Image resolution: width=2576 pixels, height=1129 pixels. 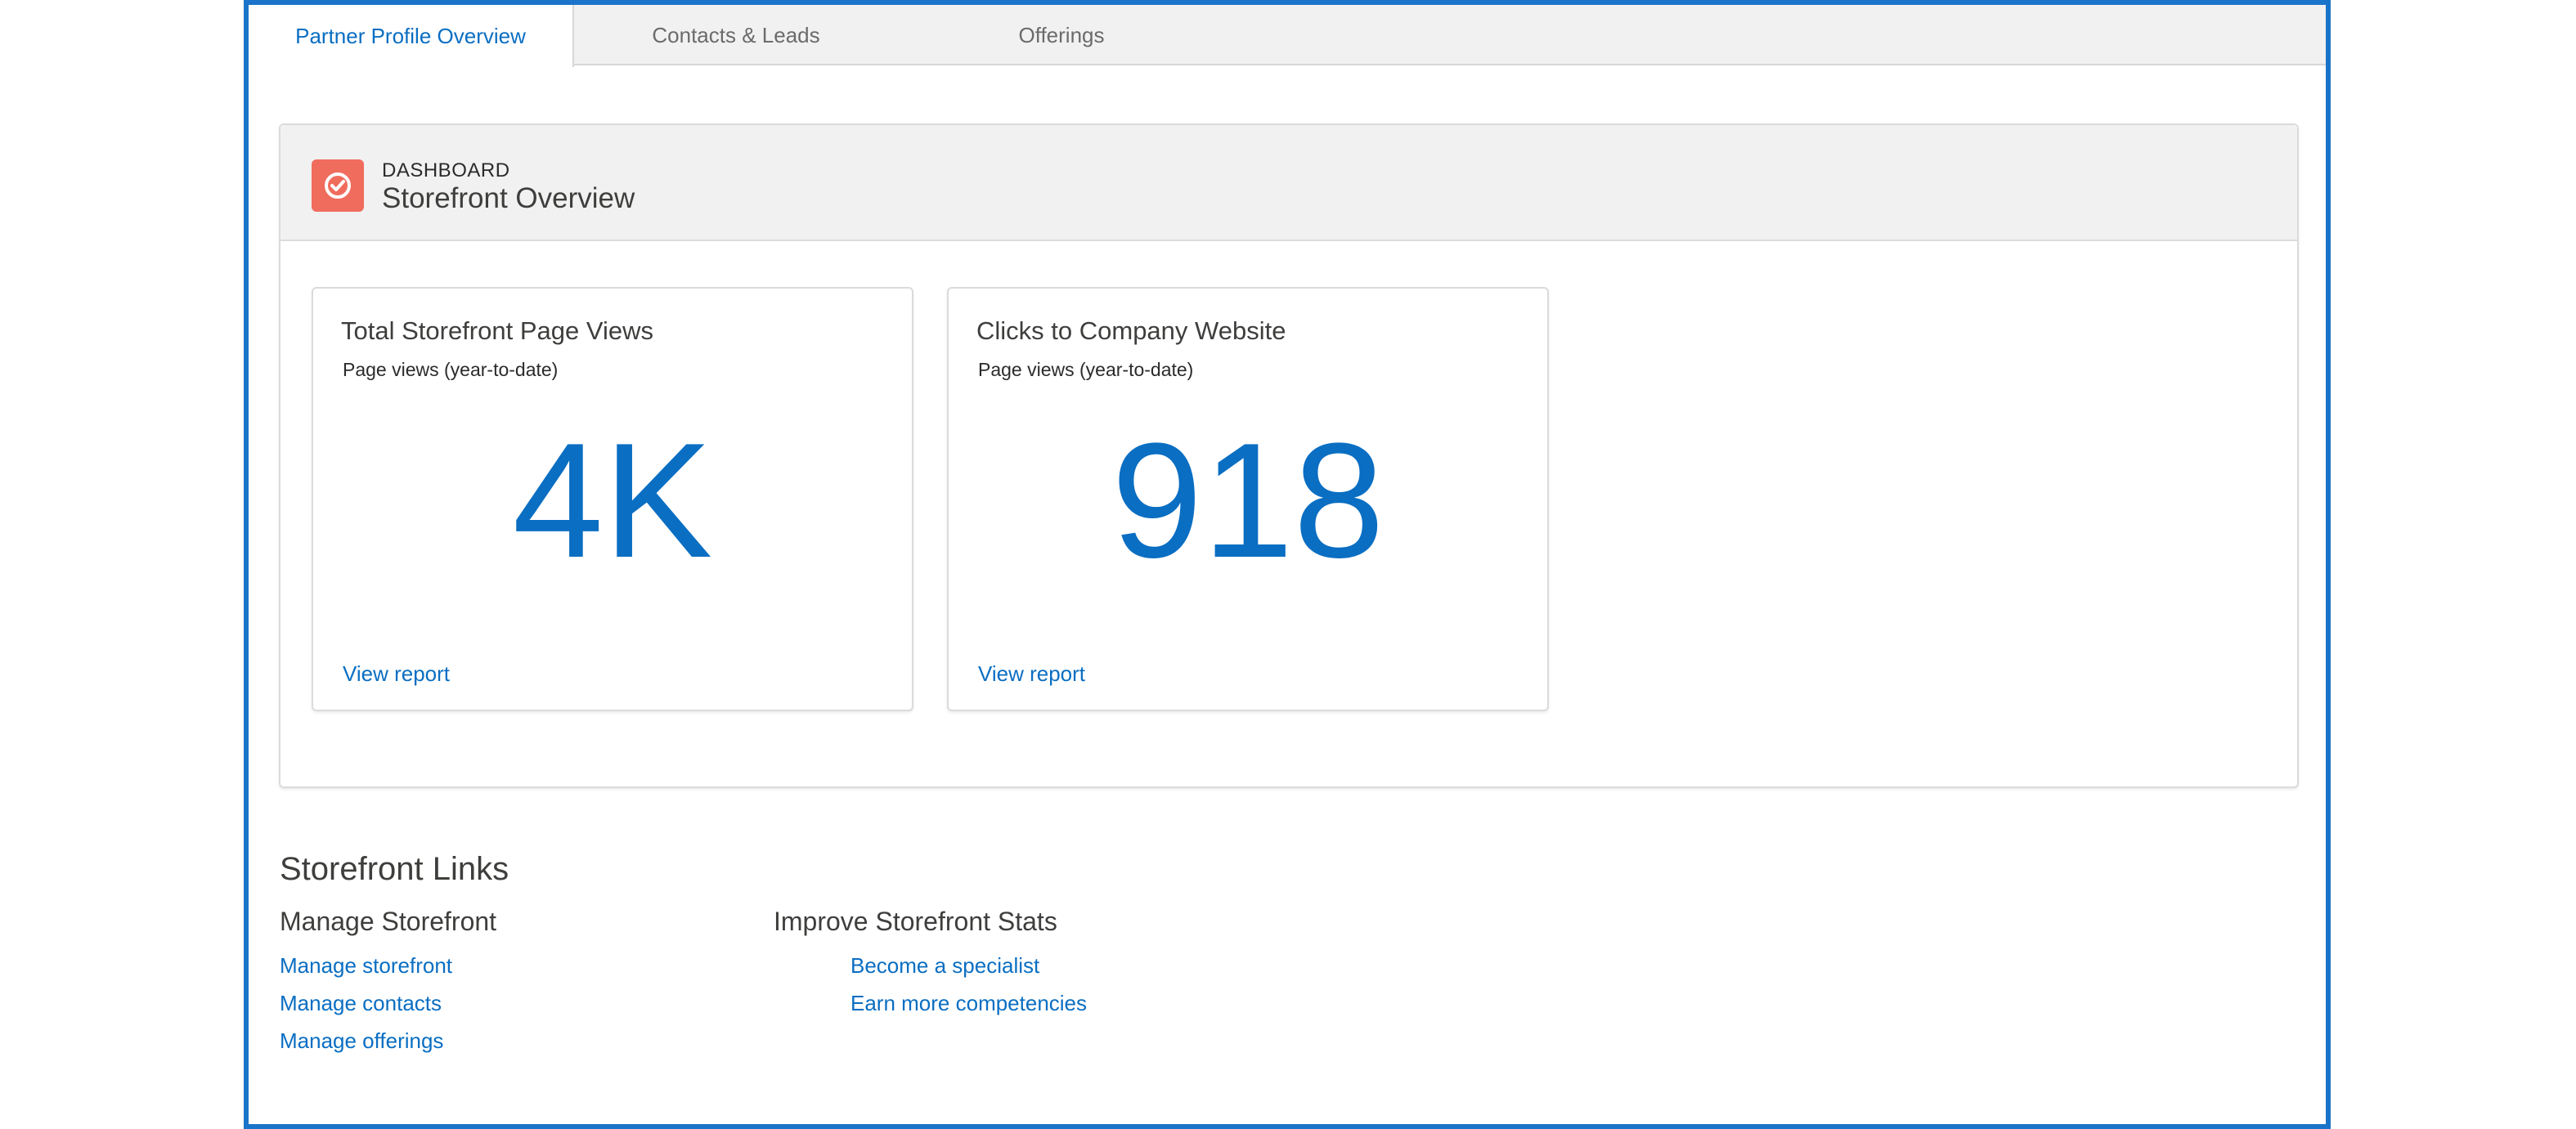 I want to click on manage-offerings-link: Manage offerings, so click(x=362, y=1041).